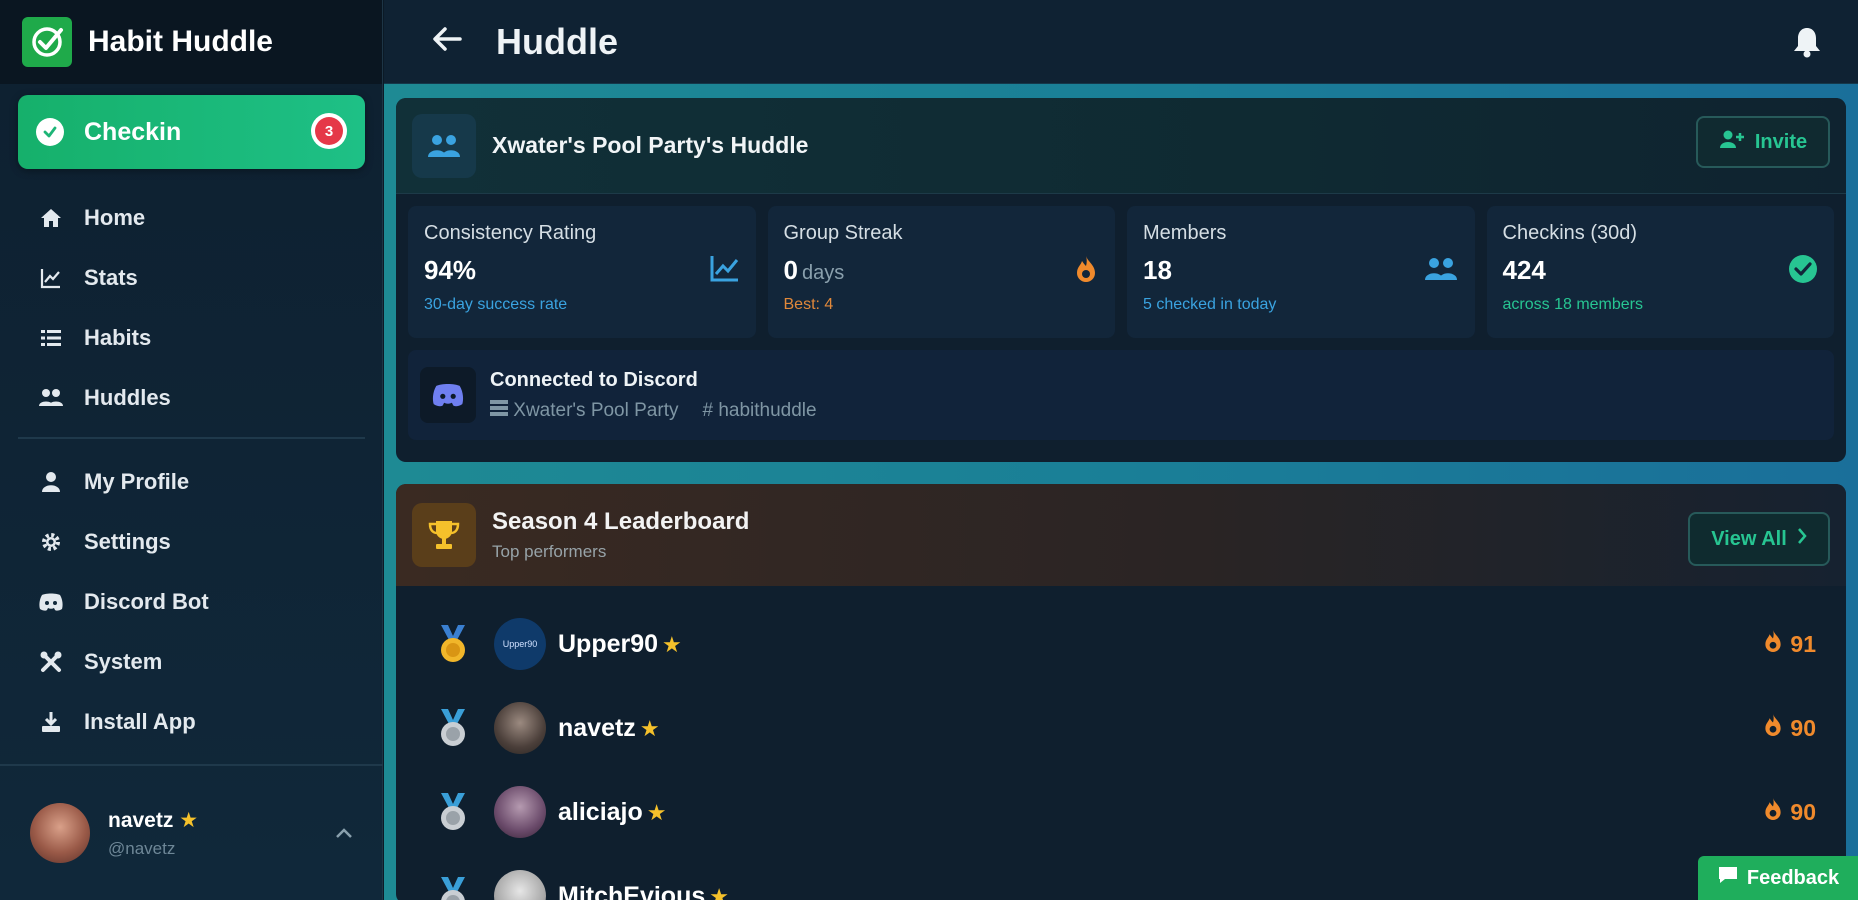  What do you see at coordinates (127, 541) in the screenshot?
I see `sidebar-item-label: Settings` at bounding box center [127, 541].